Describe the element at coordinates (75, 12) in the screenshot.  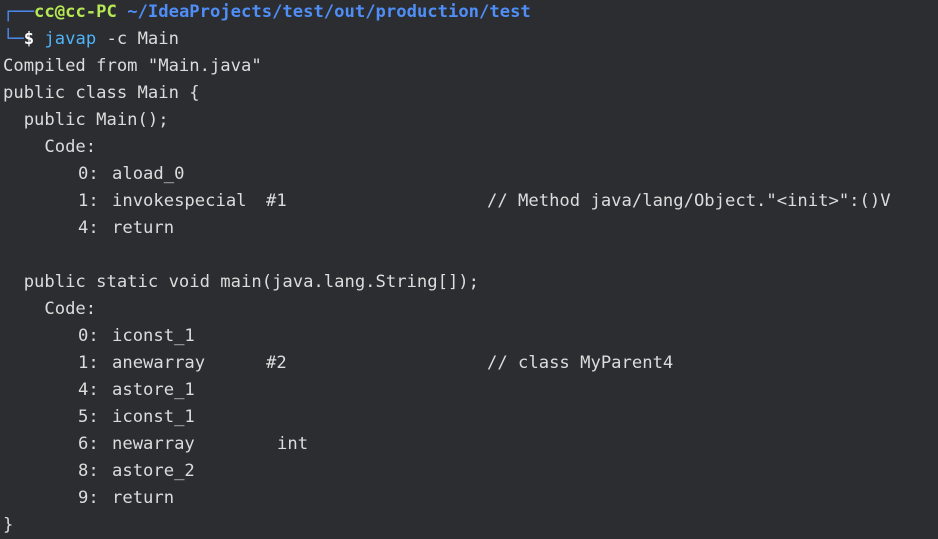
I see `prompt-user-host: cc@cc-PC` at that location.